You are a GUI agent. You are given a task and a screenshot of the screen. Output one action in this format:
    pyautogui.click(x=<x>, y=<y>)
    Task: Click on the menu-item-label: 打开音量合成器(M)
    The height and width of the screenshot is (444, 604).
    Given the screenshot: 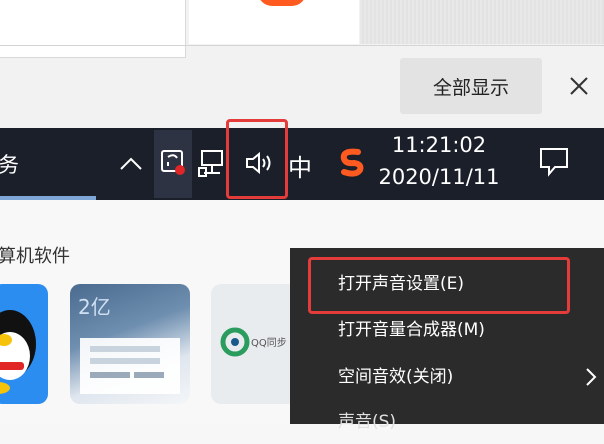 What is the action you would take?
    pyautogui.click(x=411, y=330)
    